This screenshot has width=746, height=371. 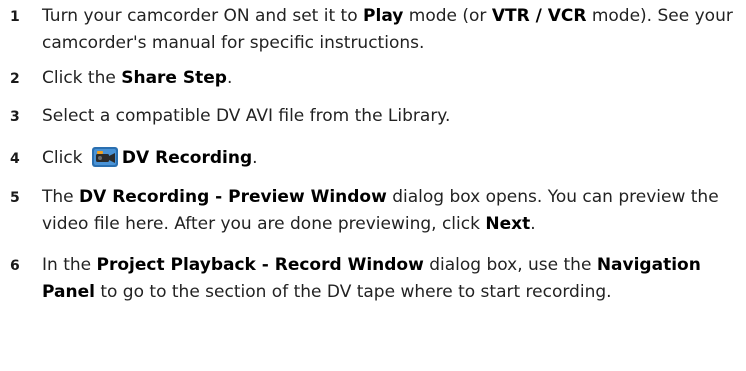 What do you see at coordinates (15, 79) in the screenshot?
I see `step-number: 2` at bounding box center [15, 79].